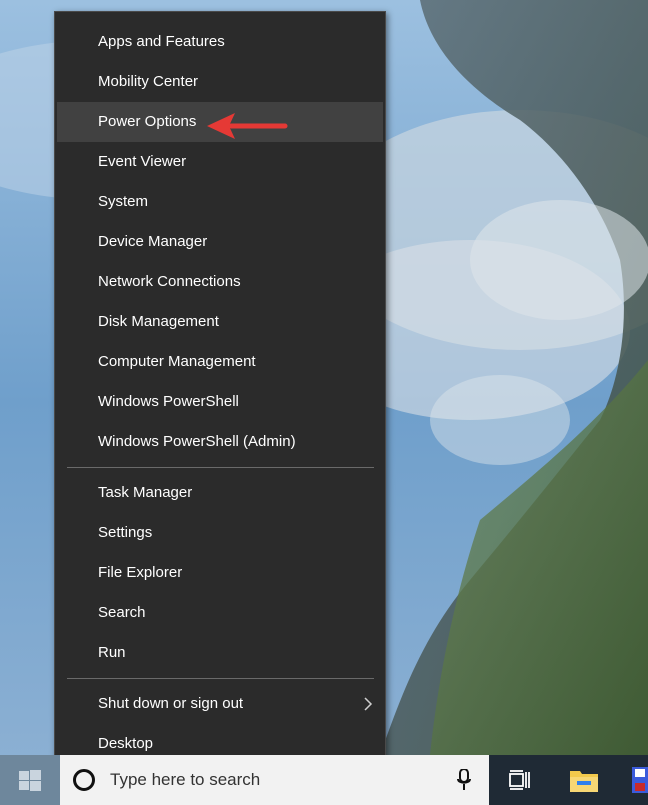 The image size is (648, 805). Describe the element at coordinates (464, 780) in the screenshot. I see `microphone-icon` at that location.